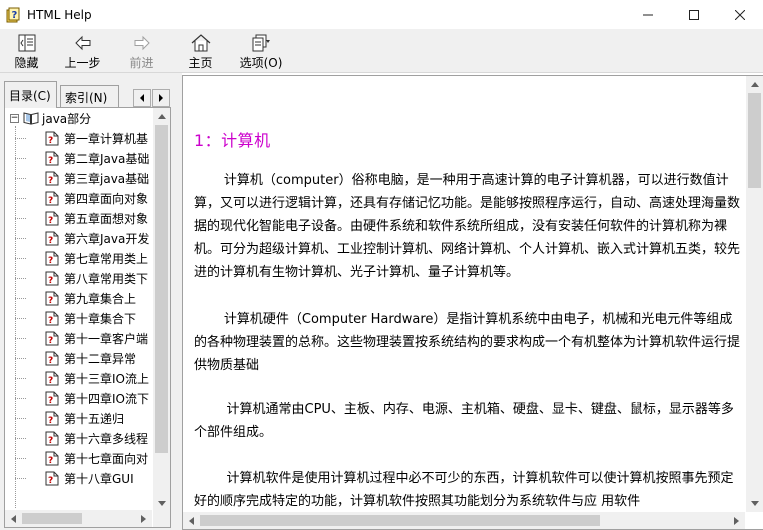 The height and width of the screenshot is (530, 763). I want to click on tab-scroll-right-button, so click(161, 98).